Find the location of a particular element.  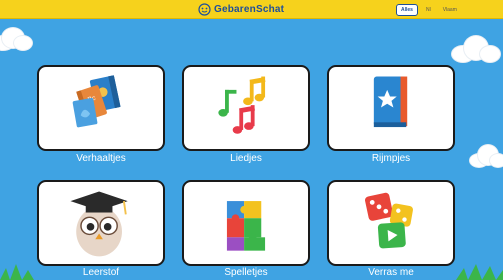

grass-right is located at coordinates (479, 272).